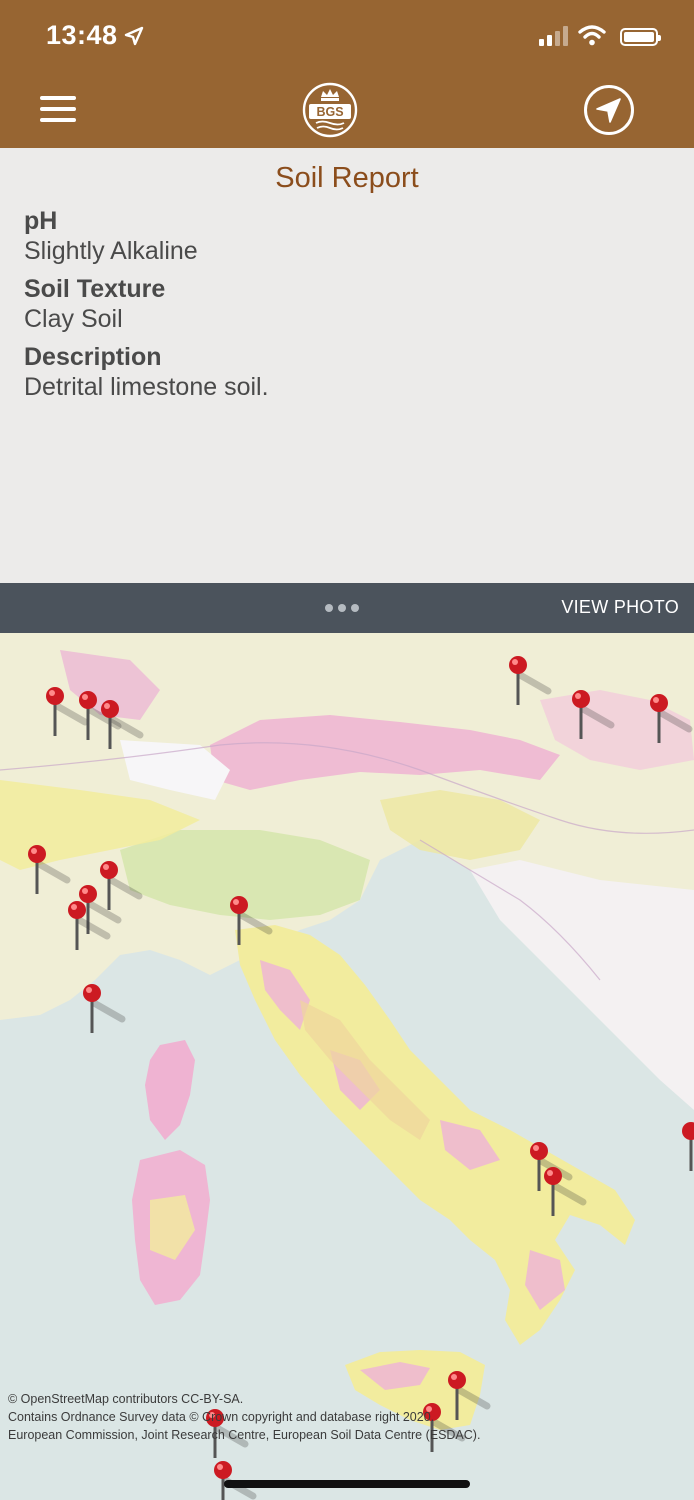  I want to click on status-time: 13:48, so click(82, 35).